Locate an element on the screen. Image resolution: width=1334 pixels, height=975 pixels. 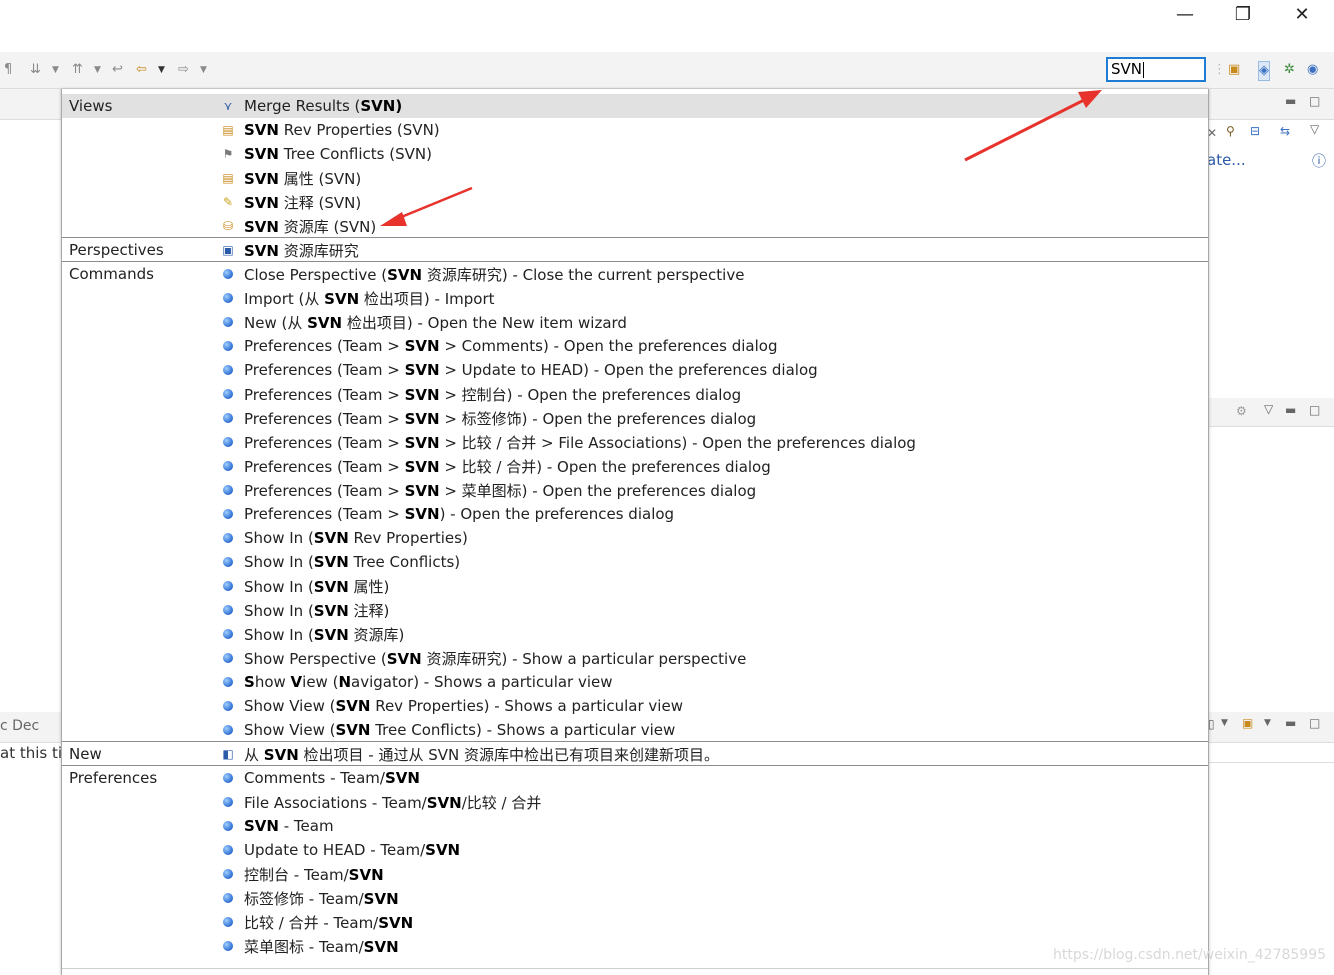
annotation-arrows is located at coordinates (741, 158).